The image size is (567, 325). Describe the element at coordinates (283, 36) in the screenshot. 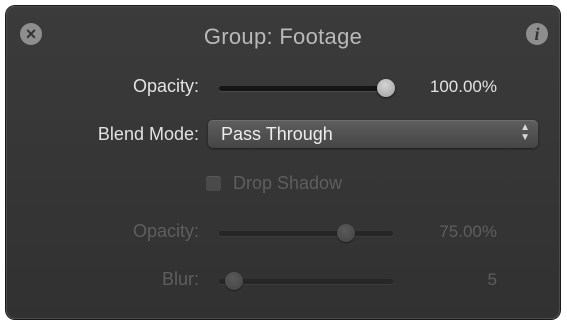

I see `hud-title: Group: Footage` at that location.